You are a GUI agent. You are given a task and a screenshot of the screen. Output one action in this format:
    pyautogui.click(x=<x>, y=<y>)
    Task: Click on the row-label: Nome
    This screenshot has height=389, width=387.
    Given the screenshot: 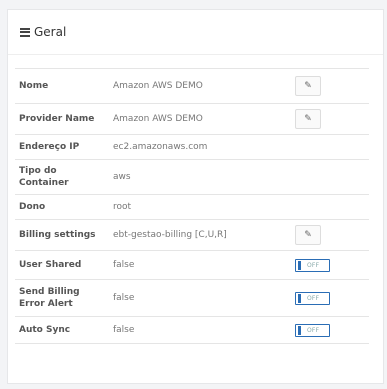 What is the action you would take?
    pyautogui.click(x=34, y=86)
    